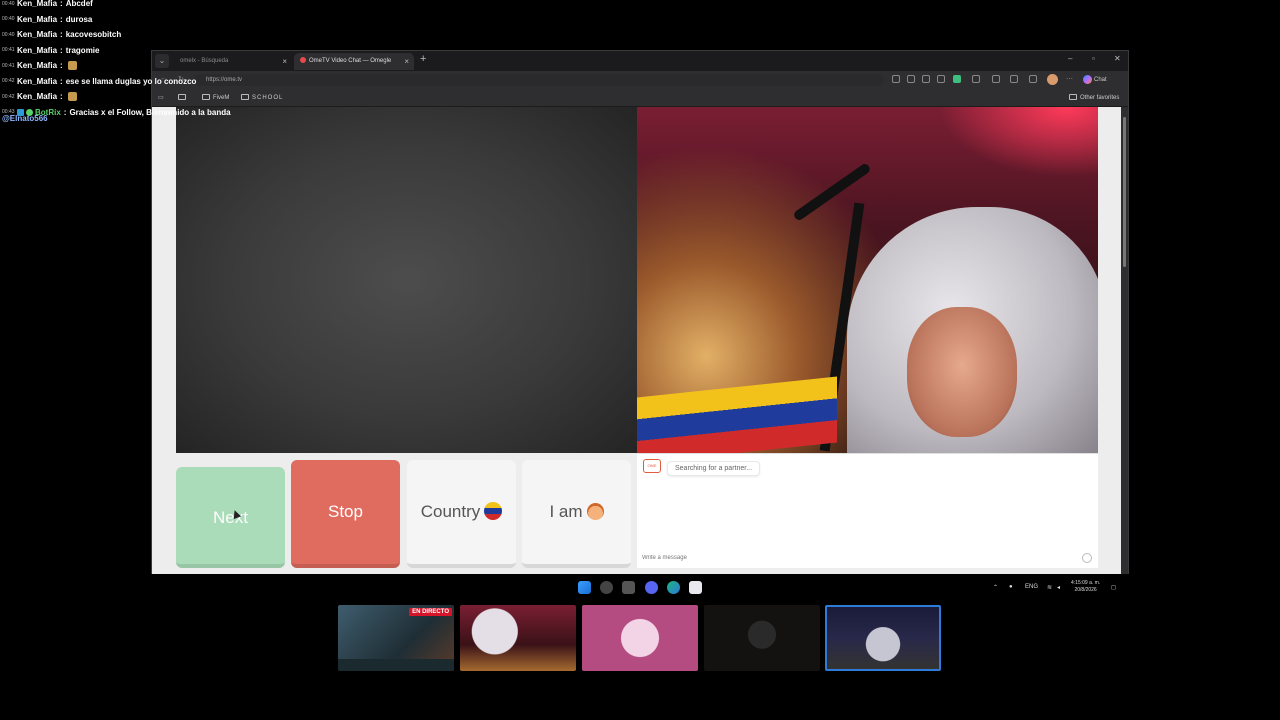 This screenshot has height=720, width=1280. I want to click on copilot-icon, so click(1087, 79).